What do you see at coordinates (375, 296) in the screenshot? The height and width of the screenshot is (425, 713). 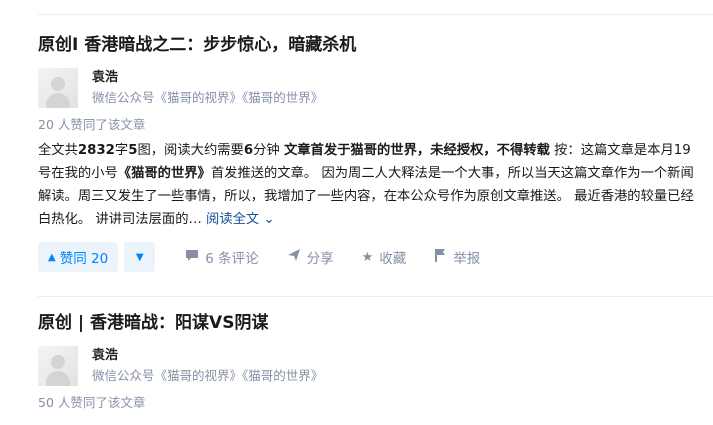 I see `article-divider` at bounding box center [375, 296].